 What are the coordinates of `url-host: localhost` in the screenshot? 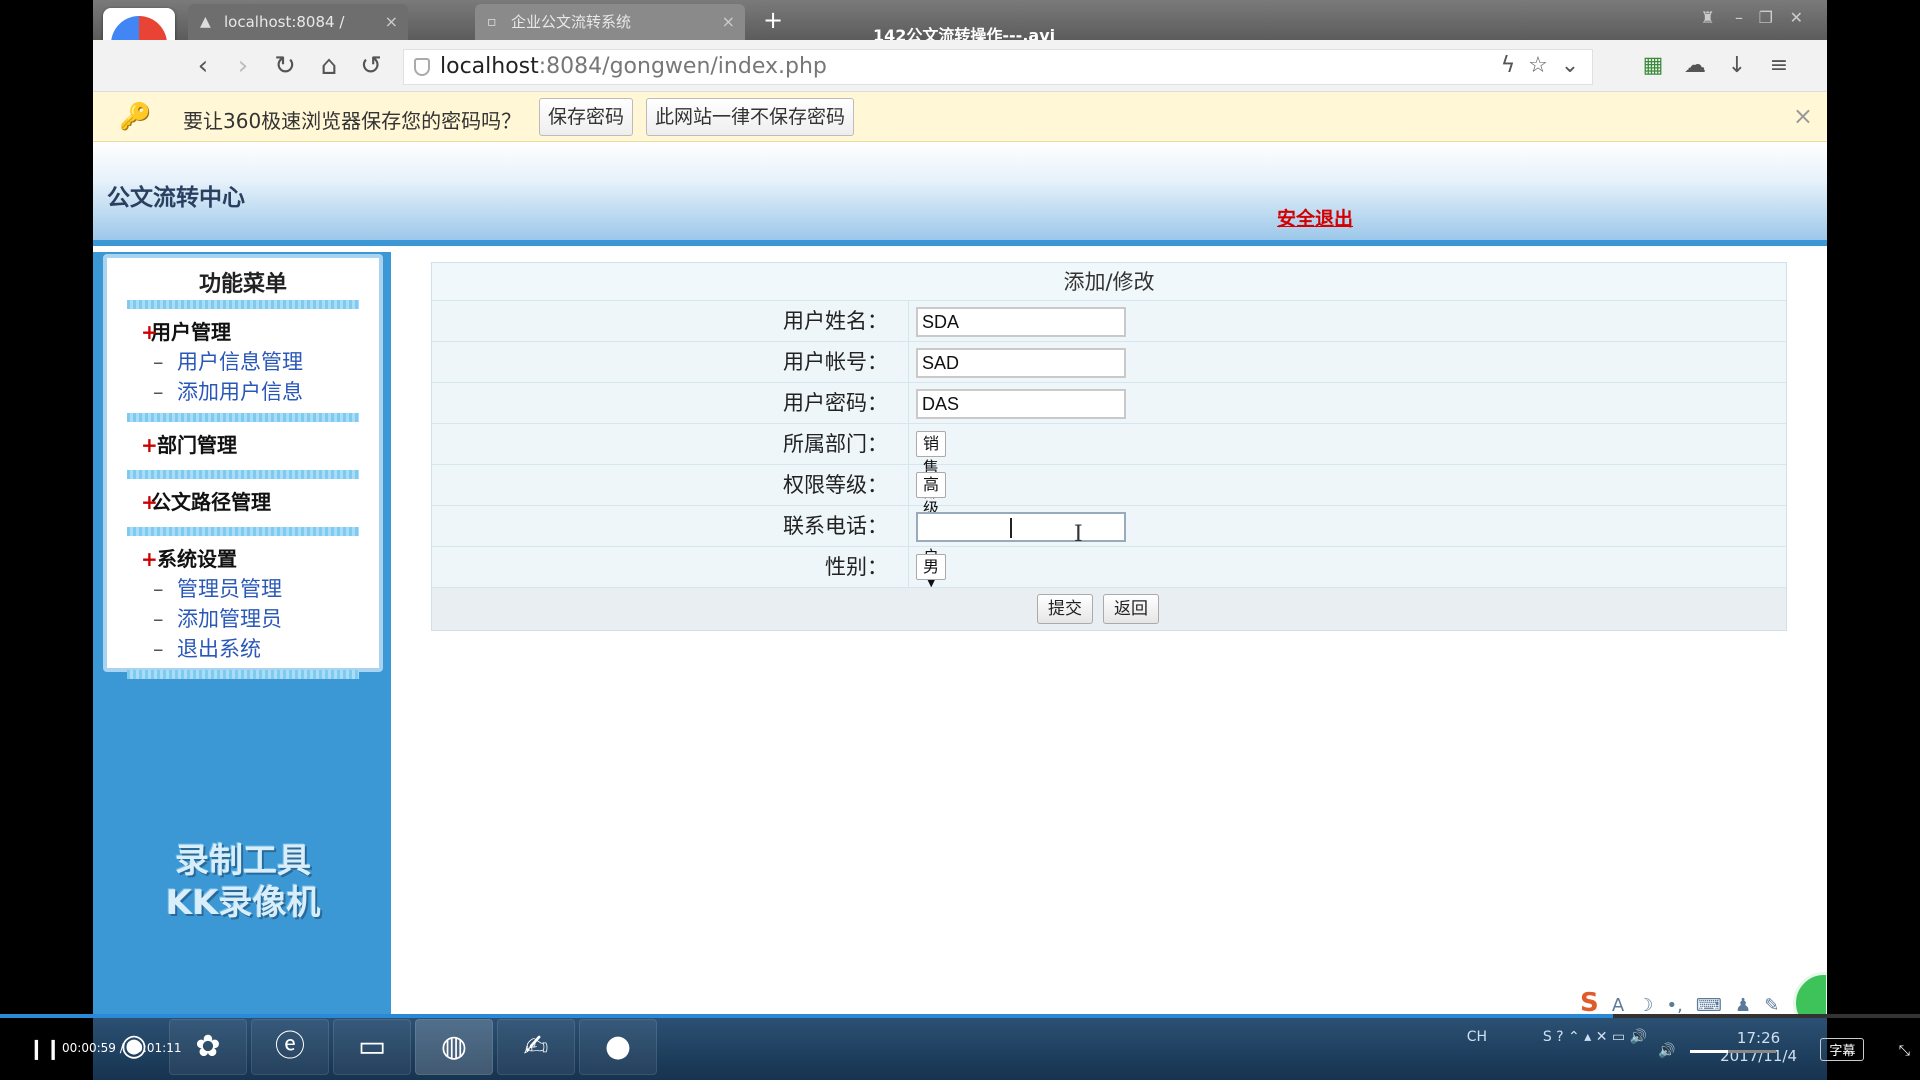 It's located at (489, 66).